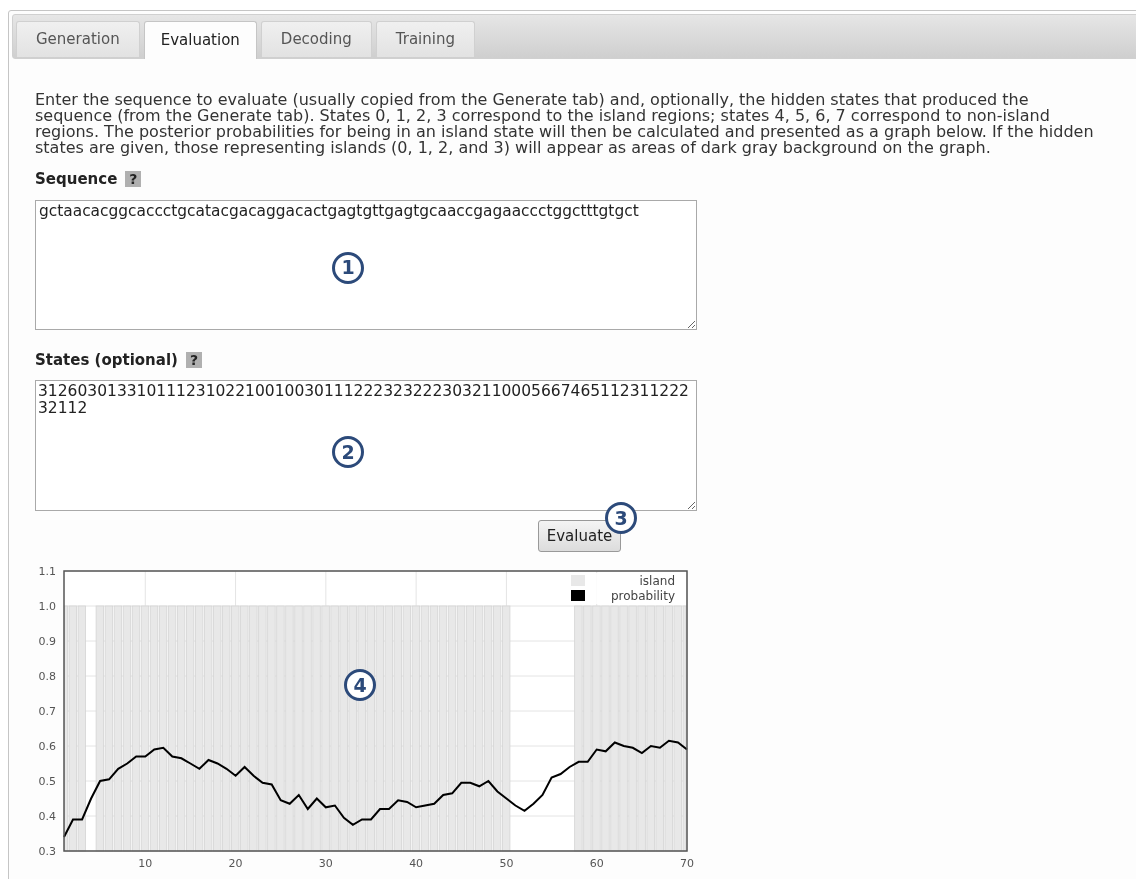 Image resolution: width=1136 pixels, height=879 pixels. Describe the element at coordinates (316, 39) in the screenshot. I see `tab: Decoding` at that location.